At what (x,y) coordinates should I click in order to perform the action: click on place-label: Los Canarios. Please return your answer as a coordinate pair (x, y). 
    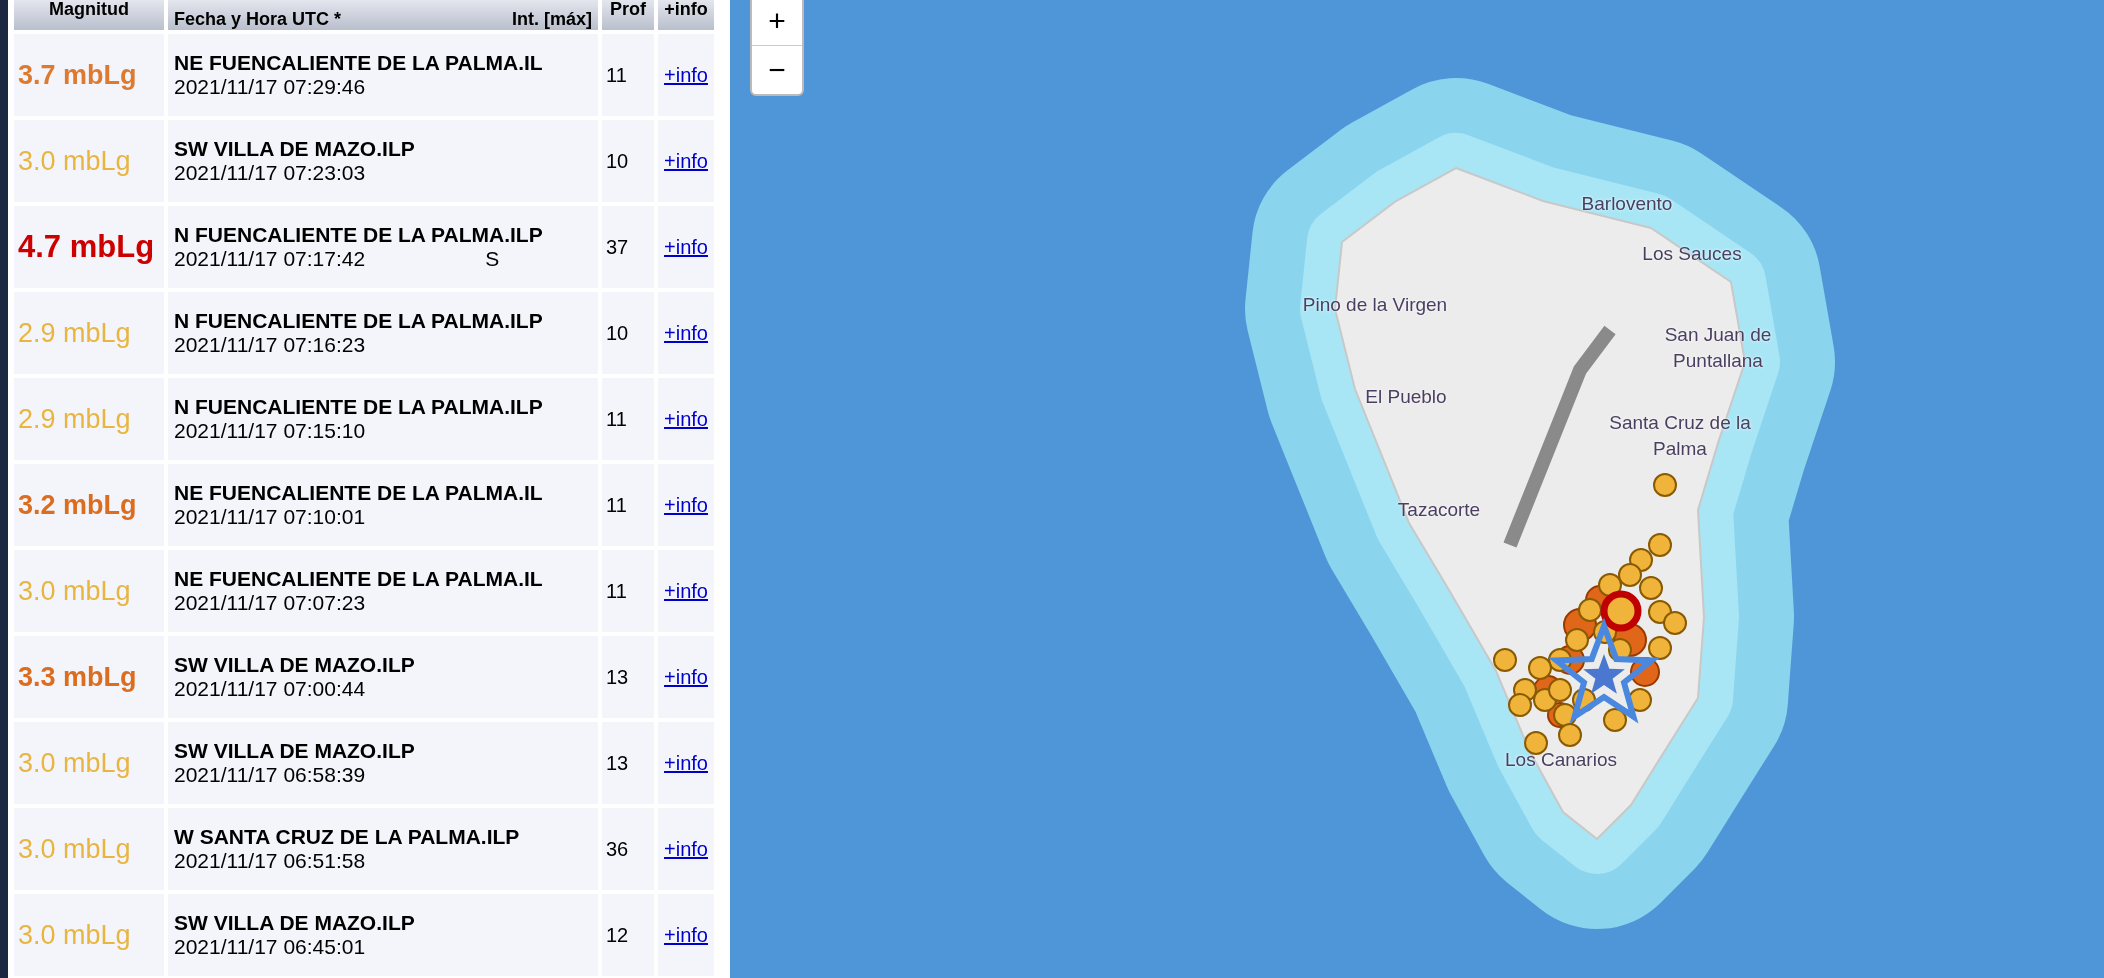
    Looking at the image, I should click on (1561, 760).